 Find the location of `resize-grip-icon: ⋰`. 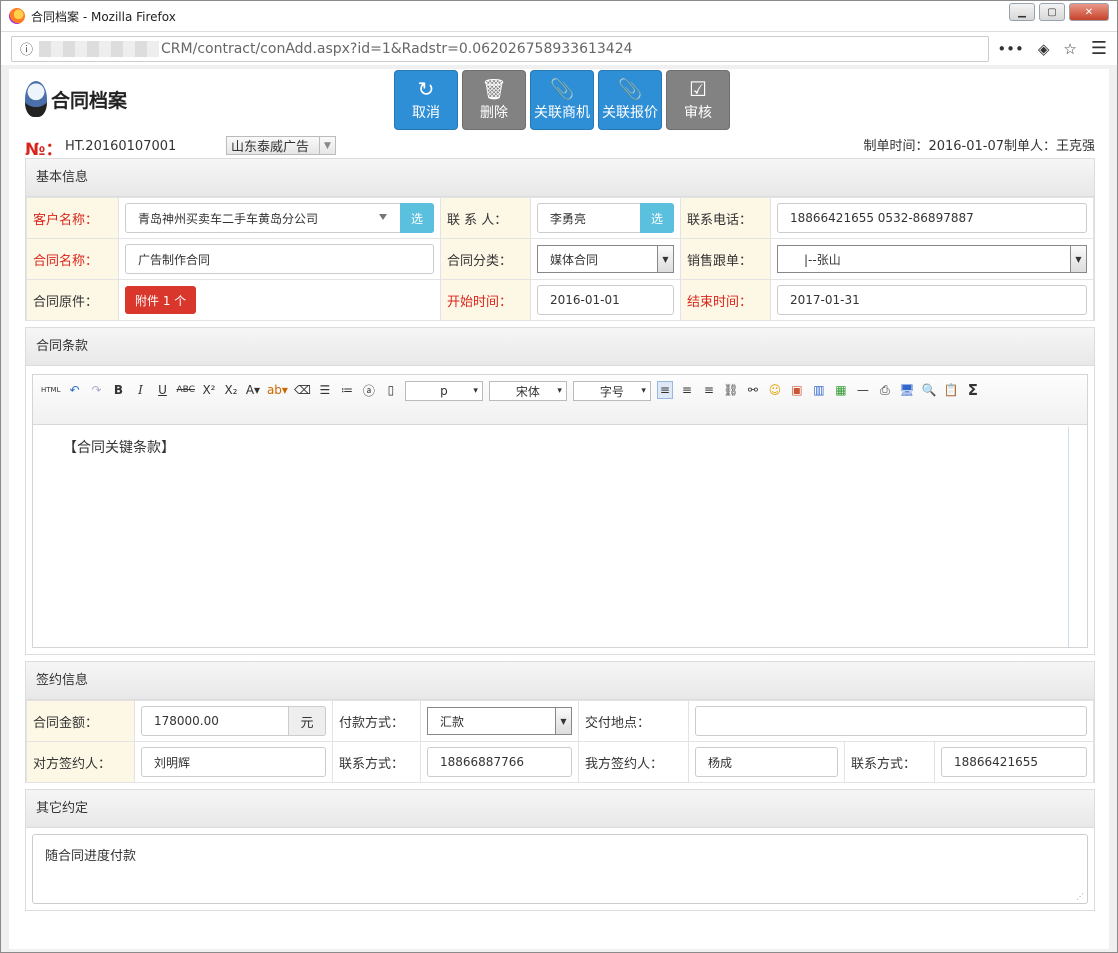

resize-grip-icon: ⋰ is located at coordinates (1080, 896).